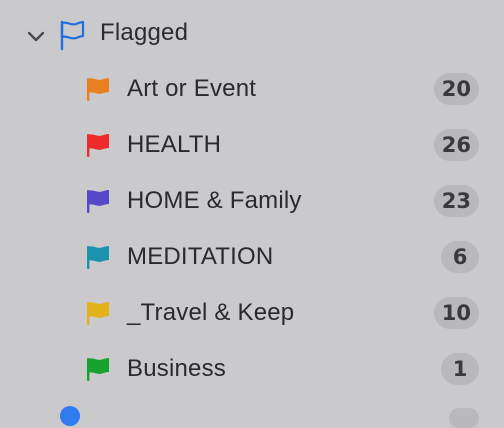  I want to click on flagged-section-header: Flagged, so click(252, 33).